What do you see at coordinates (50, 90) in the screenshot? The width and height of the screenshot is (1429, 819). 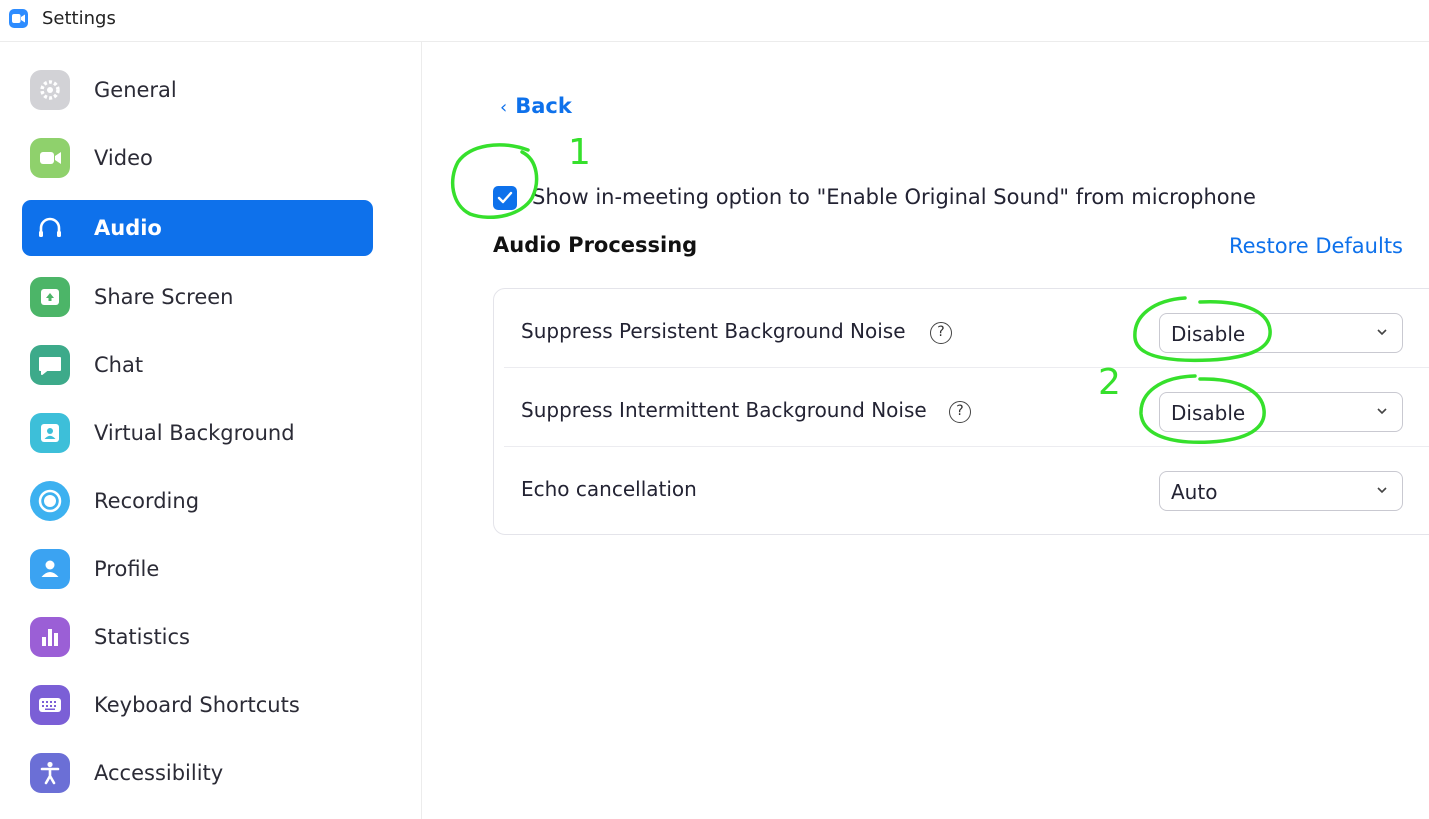 I see `gear-icon` at bounding box center [50, 90].